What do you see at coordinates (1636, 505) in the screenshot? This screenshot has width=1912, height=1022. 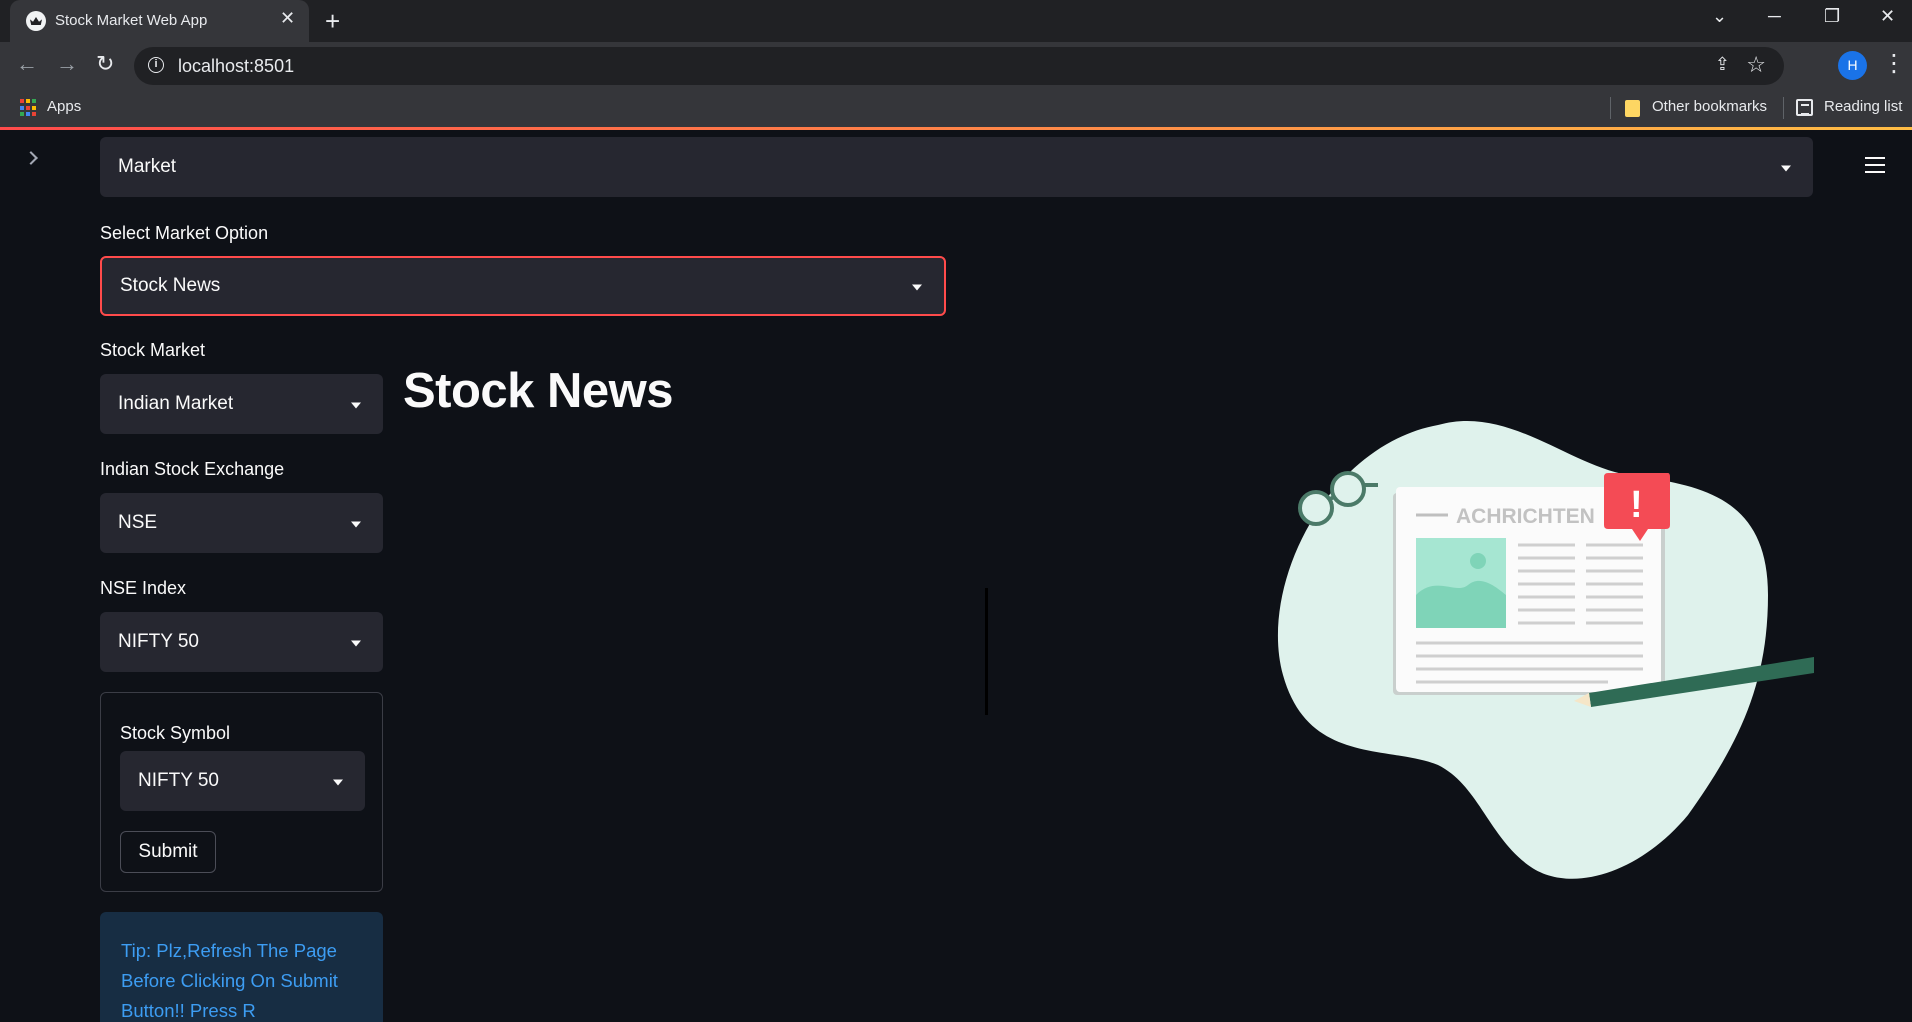 I see `alert-glyph: !` at bounding box center [1636, 505].